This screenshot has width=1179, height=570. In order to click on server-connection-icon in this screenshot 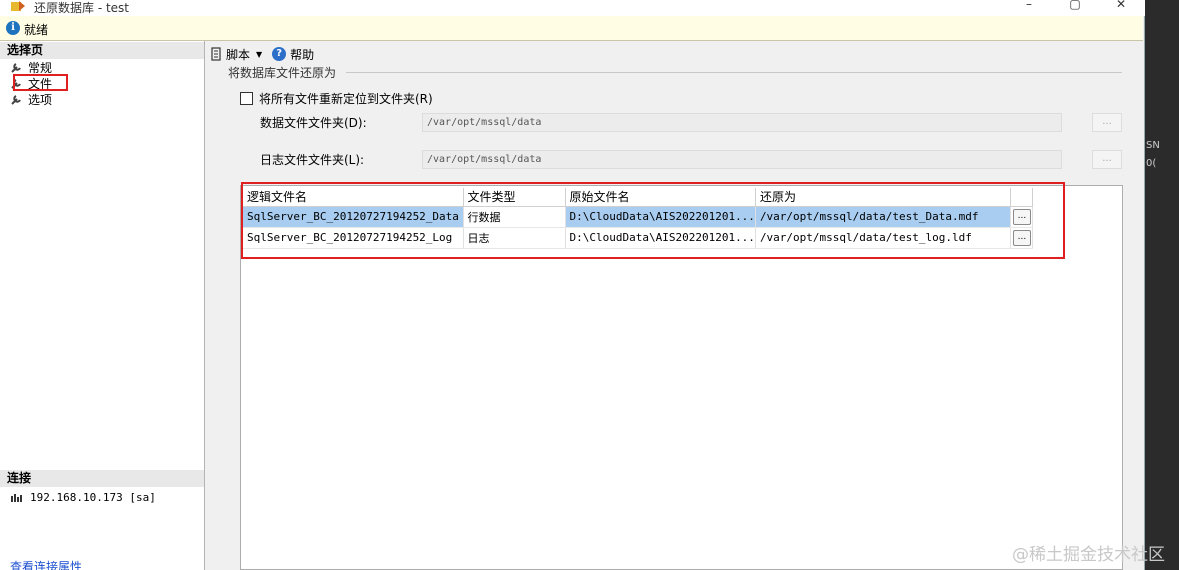, I will do `click(16, 498)`.